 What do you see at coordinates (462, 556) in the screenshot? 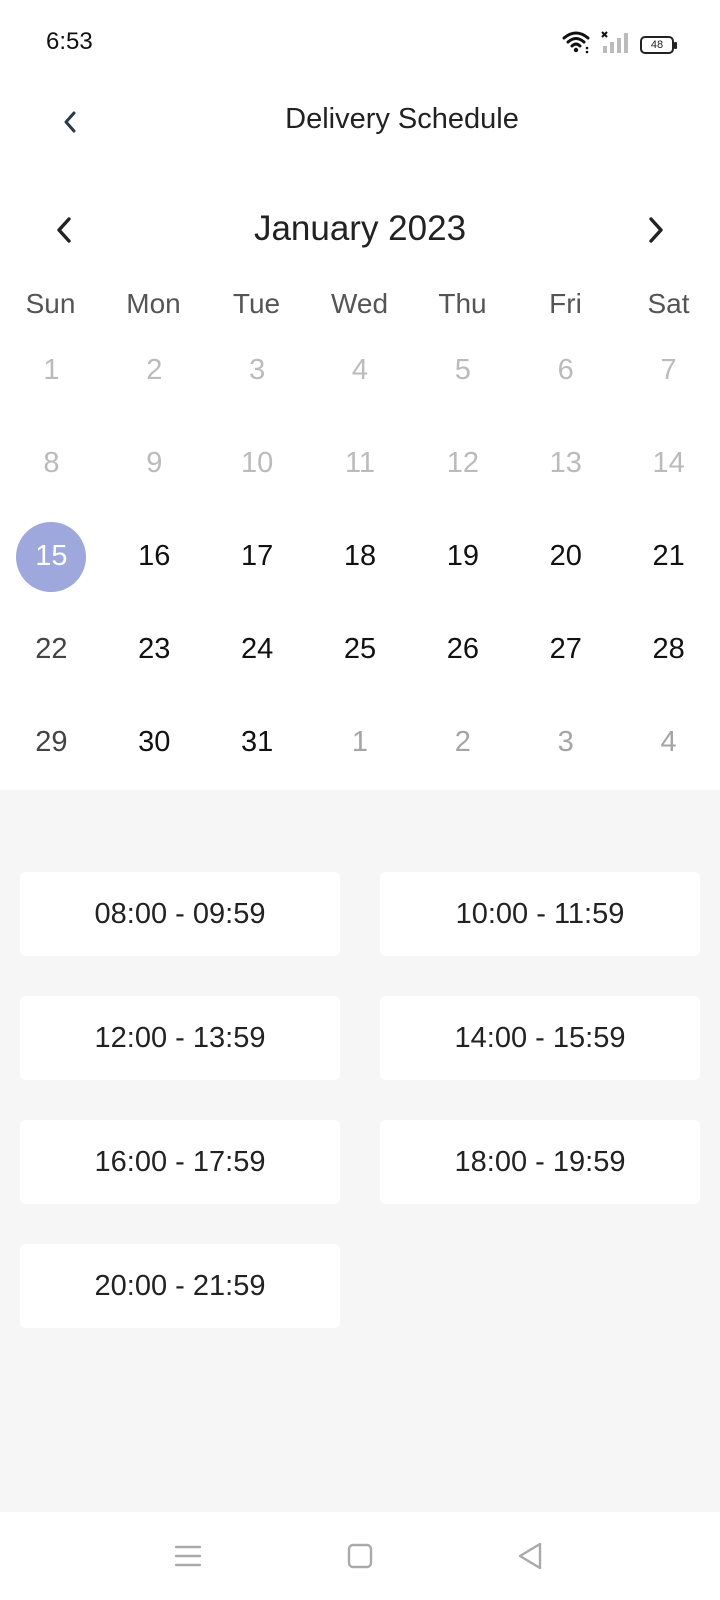
I see `calendar-day: 19` at bounding box center [462, 556].